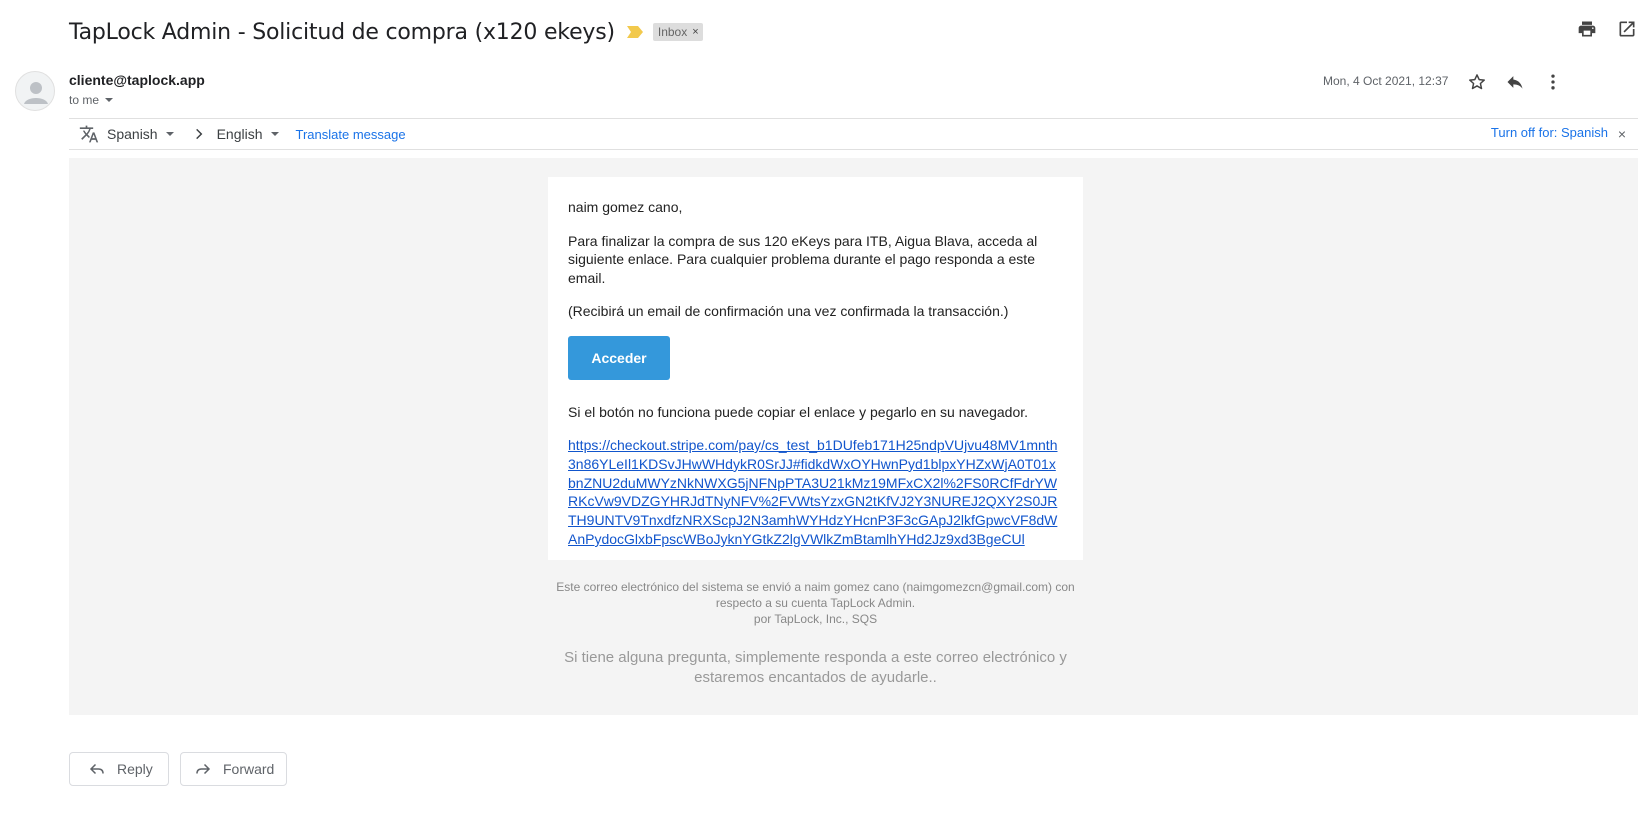  I want to click on chevron-right-icon, so click(199, 134).